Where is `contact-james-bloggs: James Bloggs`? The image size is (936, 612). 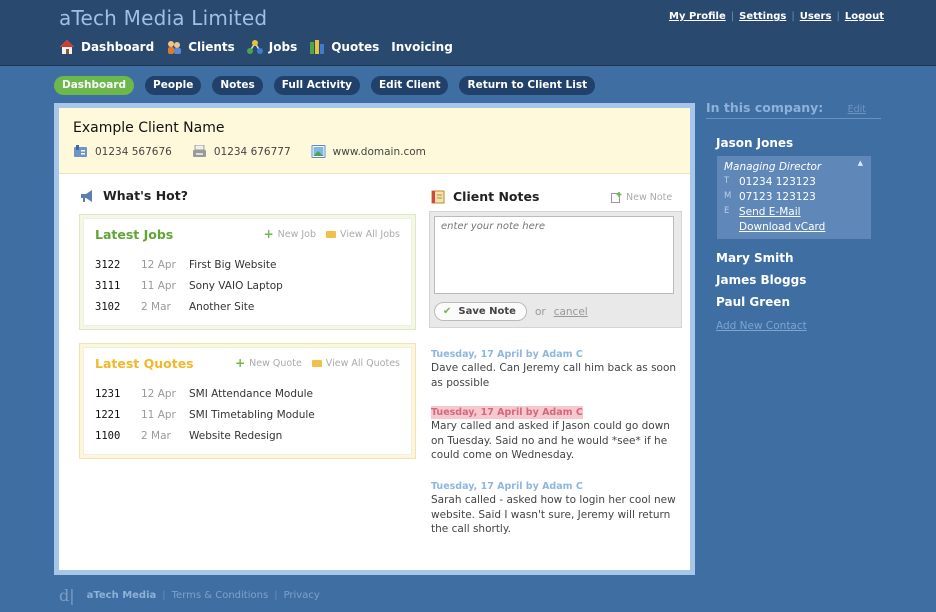
contact-james-bloggs: James Bloggs is located at coordinates (798, 280).